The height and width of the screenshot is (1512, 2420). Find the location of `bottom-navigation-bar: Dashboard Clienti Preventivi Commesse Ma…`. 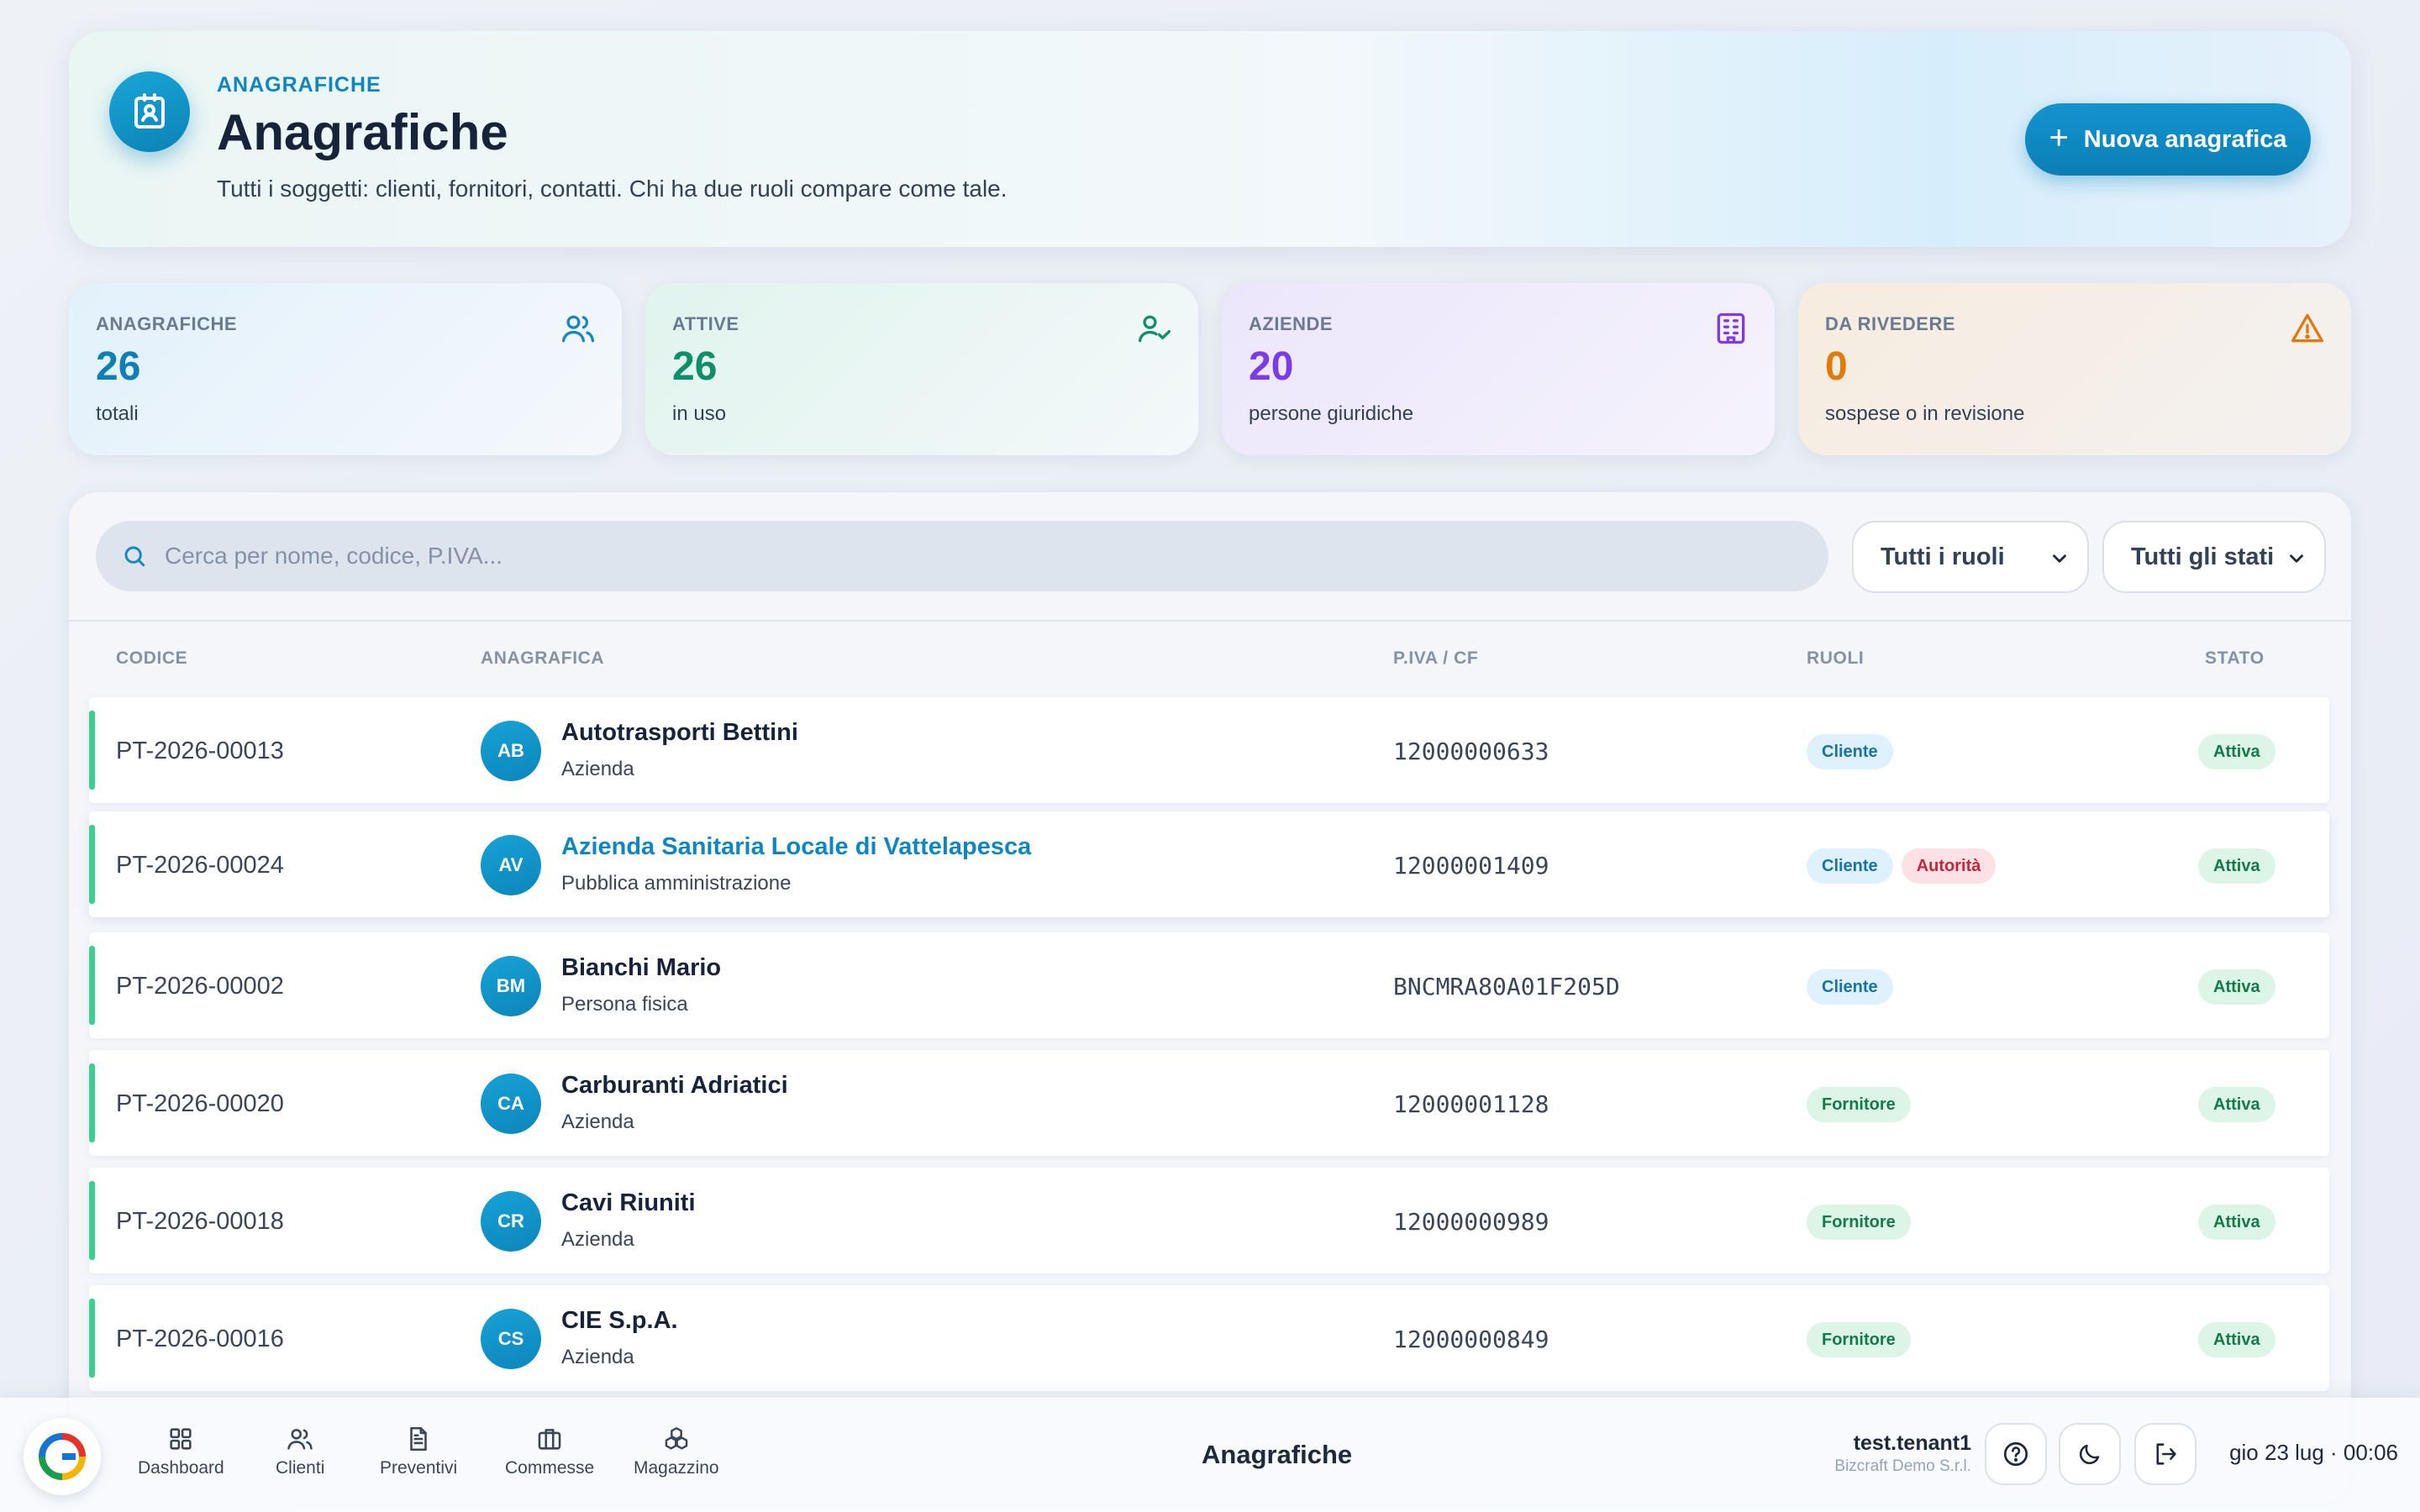

bottom-navigation-bar: Dashboard Clienti Preventivi Commesse Ma… is located at coordinates (1210, 1455).